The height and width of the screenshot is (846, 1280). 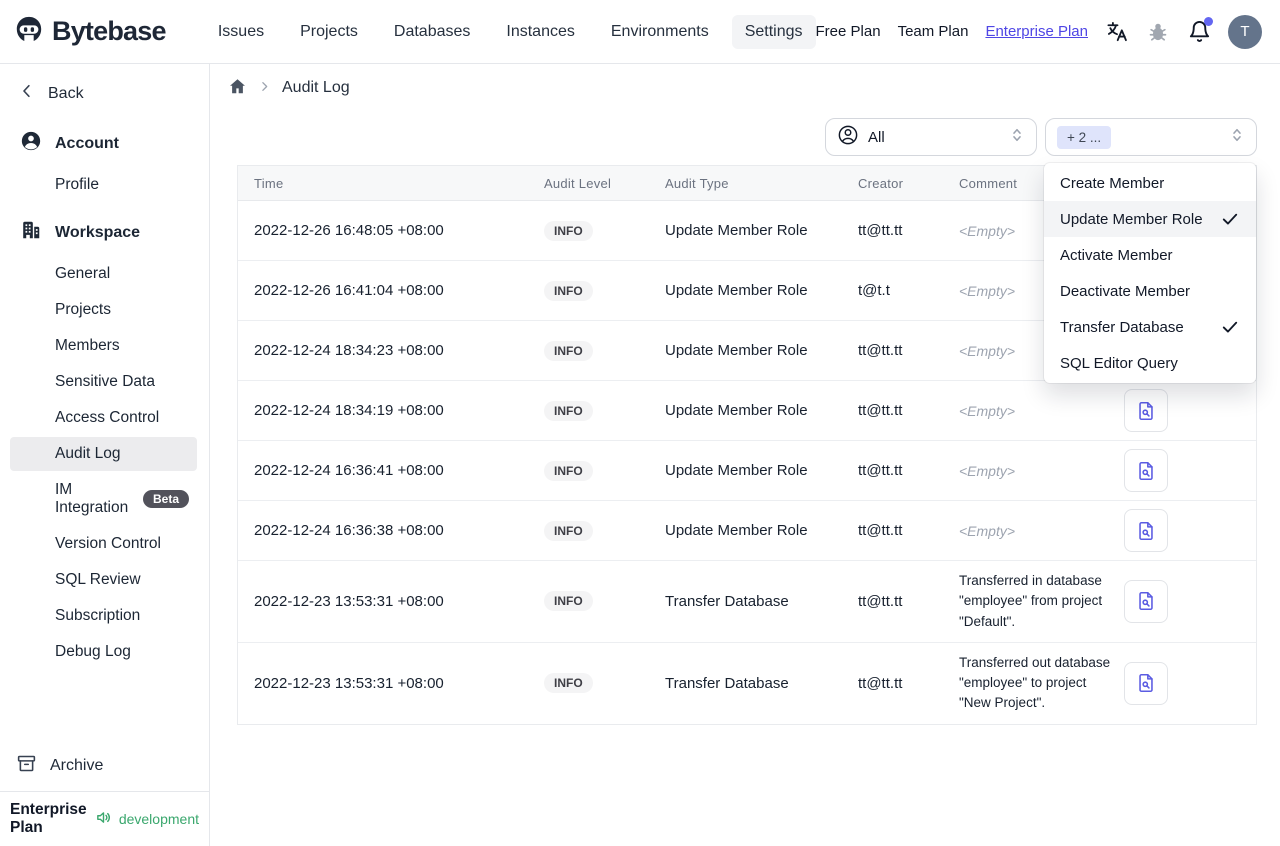 I want to click on menu-item-label: Create Member, so click(x=1112, y=183).